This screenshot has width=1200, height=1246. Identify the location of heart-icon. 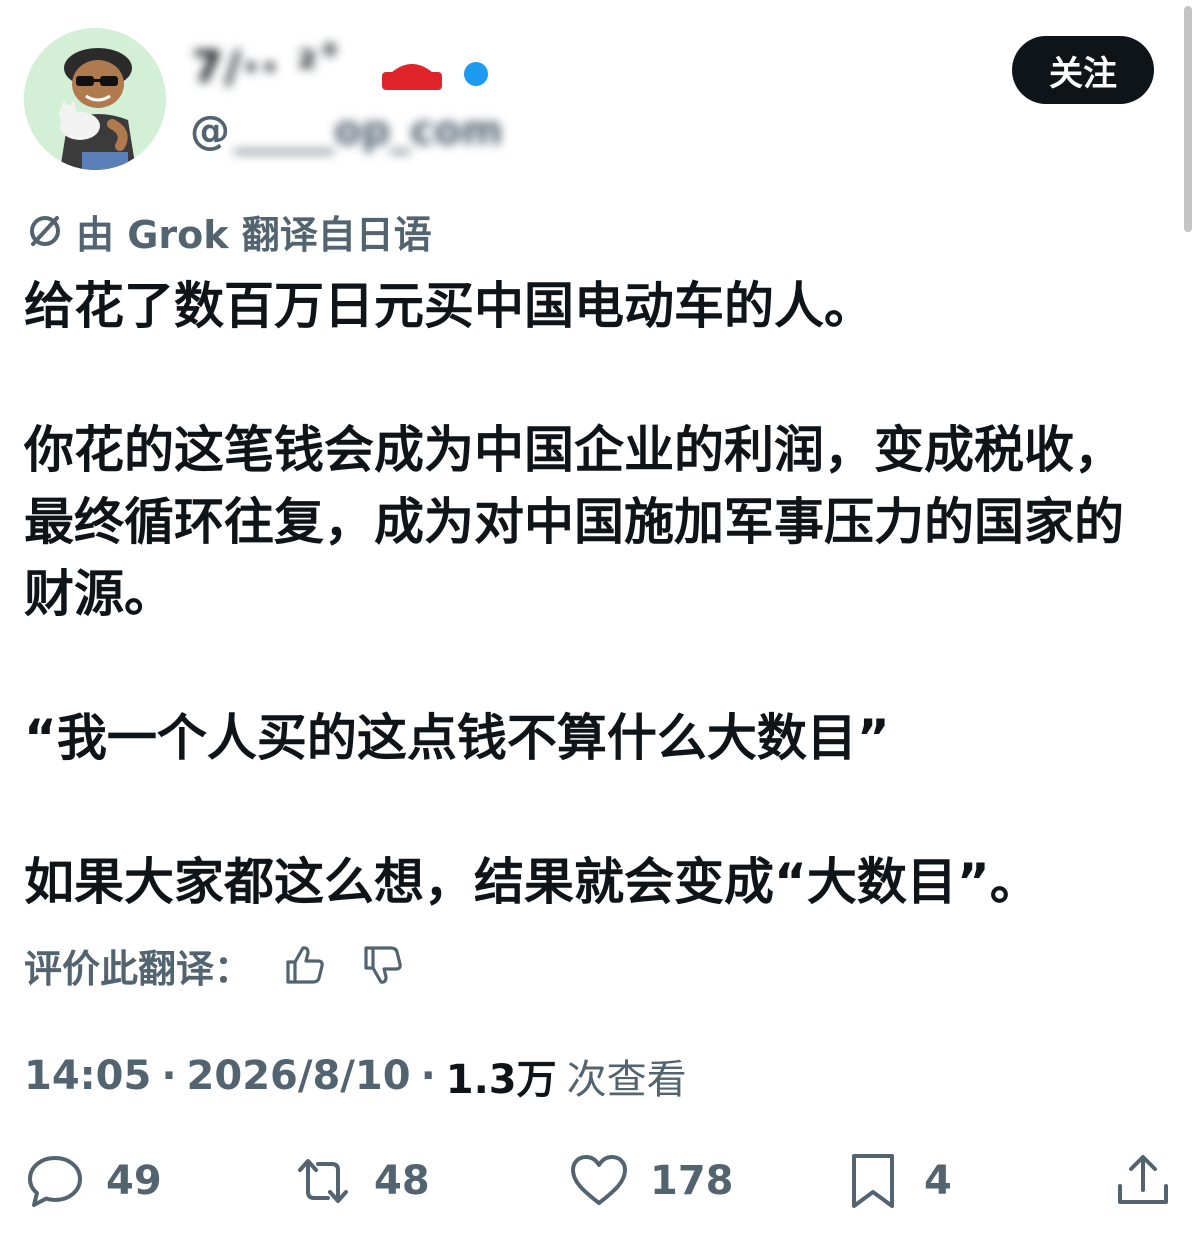
(599, 1180).